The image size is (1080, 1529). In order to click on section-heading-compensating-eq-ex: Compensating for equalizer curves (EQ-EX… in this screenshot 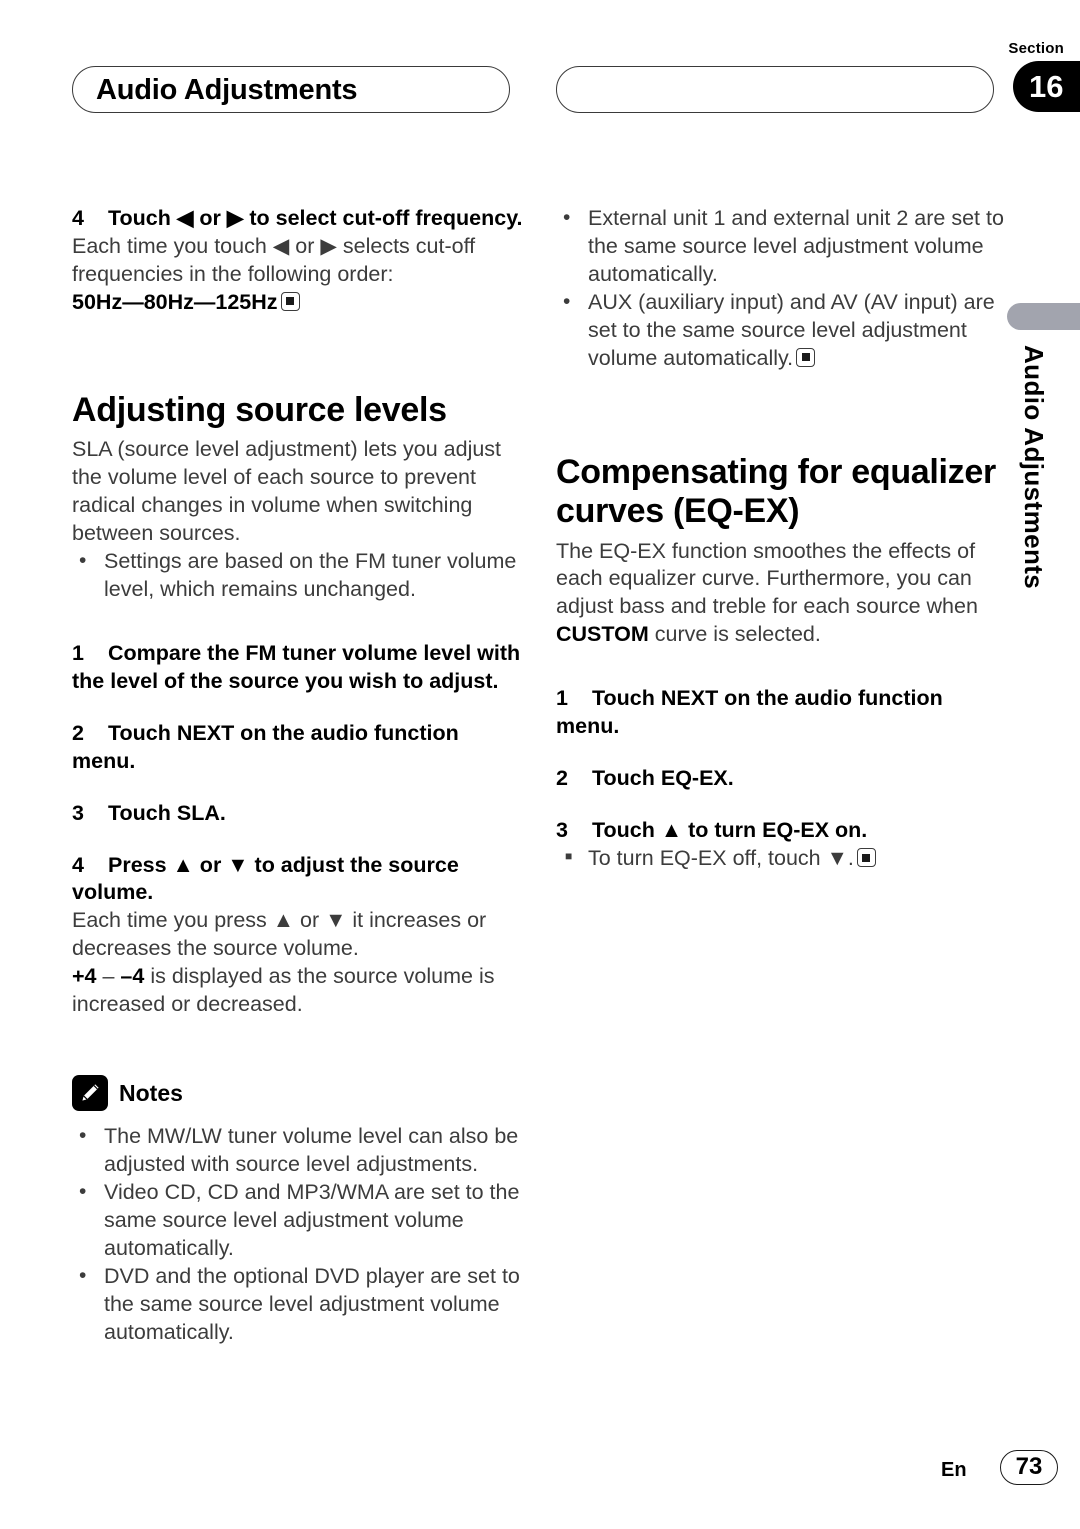, I will do `click(776, 491)`.